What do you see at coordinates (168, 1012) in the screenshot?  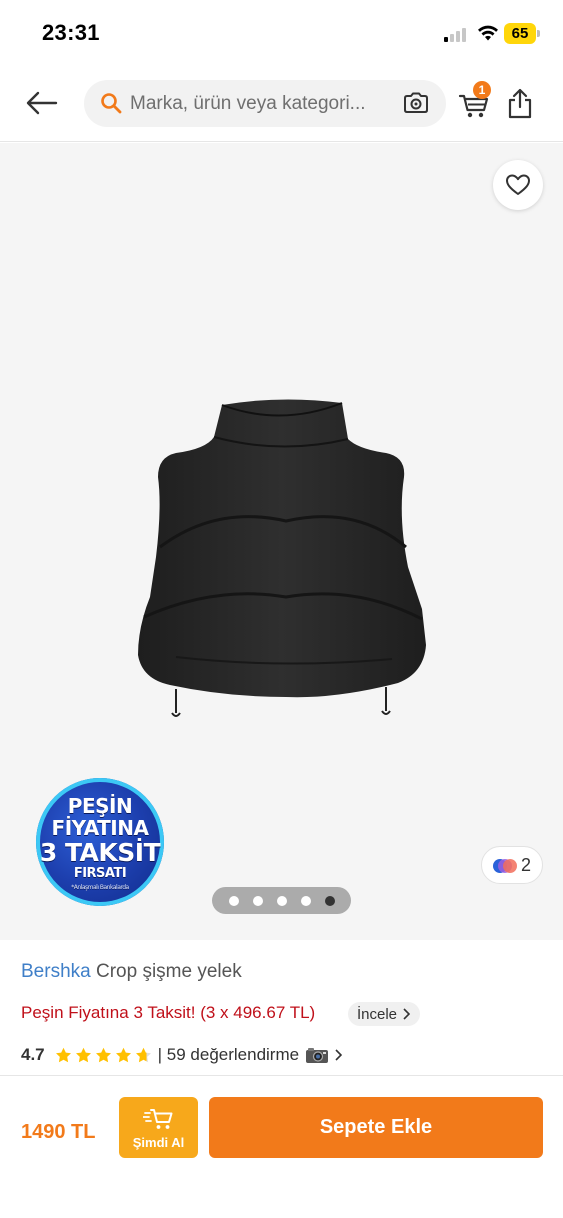 I see `installment-text: Peşin Fiyatına 3 Taksit! (3 x 496.67 TL)` at bounding box center [168, 1012].